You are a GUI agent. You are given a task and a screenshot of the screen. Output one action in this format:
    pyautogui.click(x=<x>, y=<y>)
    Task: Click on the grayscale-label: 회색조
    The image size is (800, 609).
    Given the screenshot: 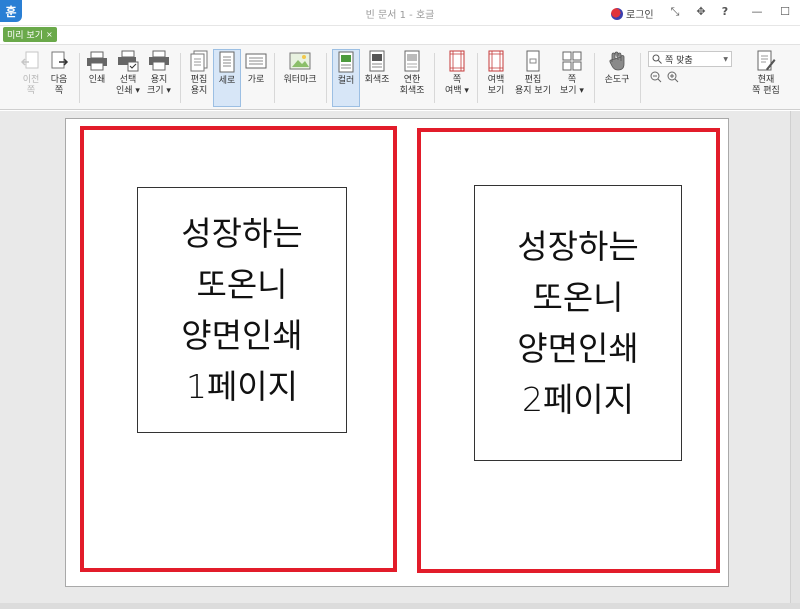 What is the action you would take?
    pyautogui.click(x=377, y=80)
    